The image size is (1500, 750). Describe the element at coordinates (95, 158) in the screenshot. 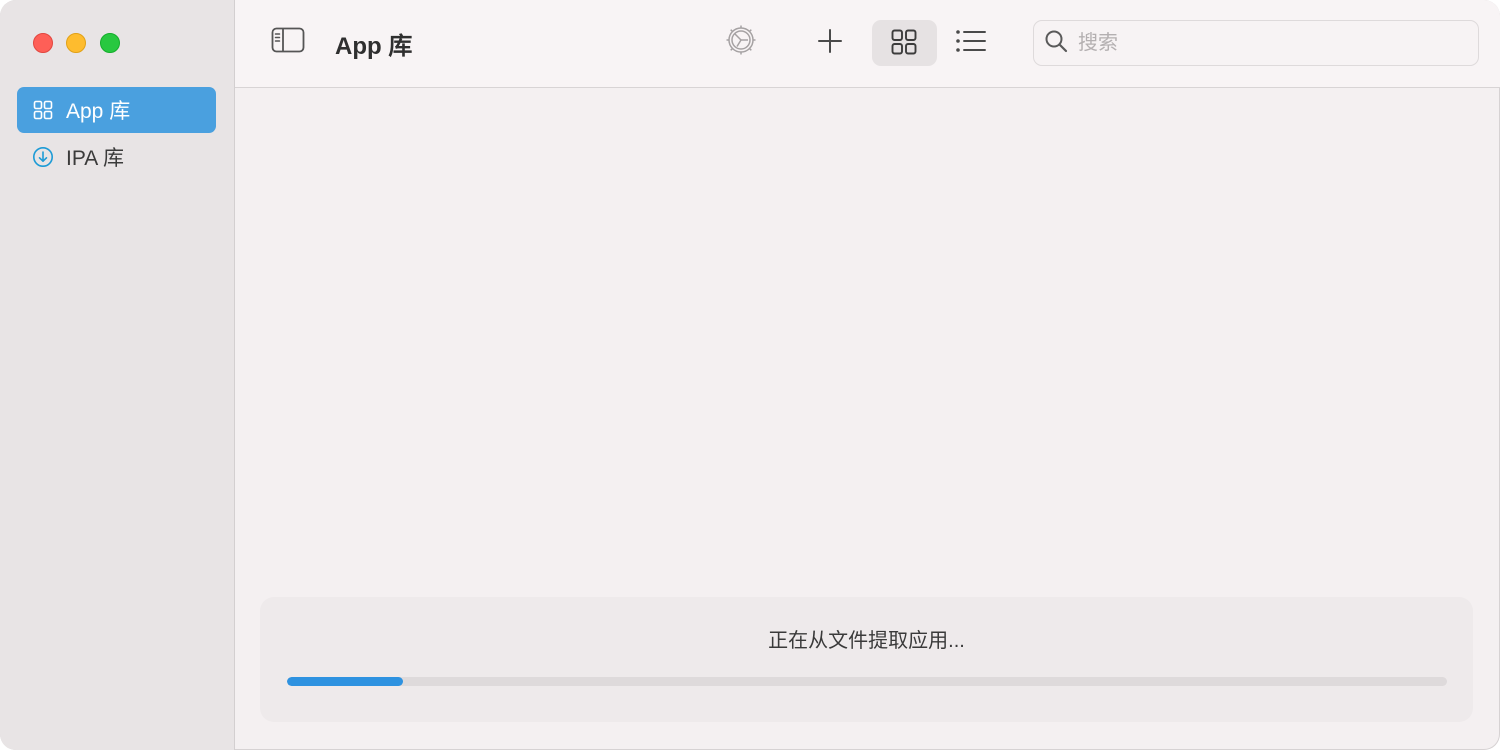

I see `sidebar-item-label: IPA 库` at that location.